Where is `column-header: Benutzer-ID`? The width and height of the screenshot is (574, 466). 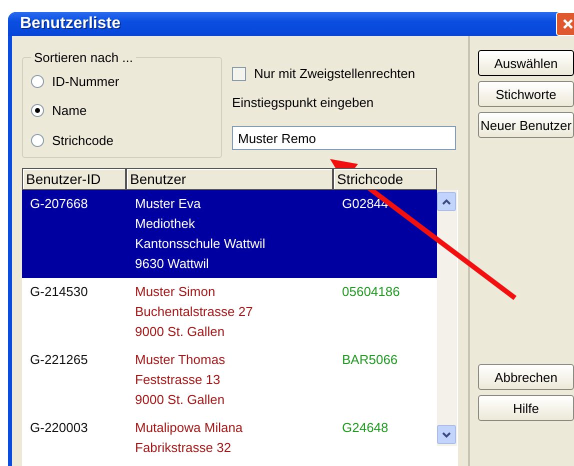 column-header: Benutzer-ID is located at coordinates (74, 179).